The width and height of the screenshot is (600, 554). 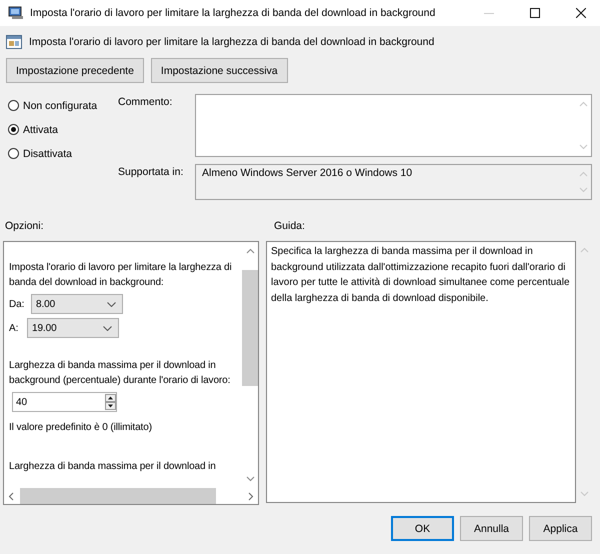 What do you see at coordinates (113, 467) in the screenshot?
I see `option-text: Larghezza di banda massima per il download in` at bounding box center [113, 467].